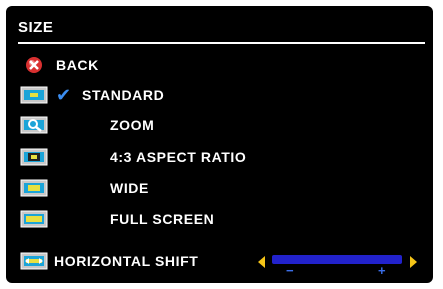 The image size is (443, 289). Describe the element at coordinates (34, 125) in the screenshot. I see `zoom-icon` at that location.